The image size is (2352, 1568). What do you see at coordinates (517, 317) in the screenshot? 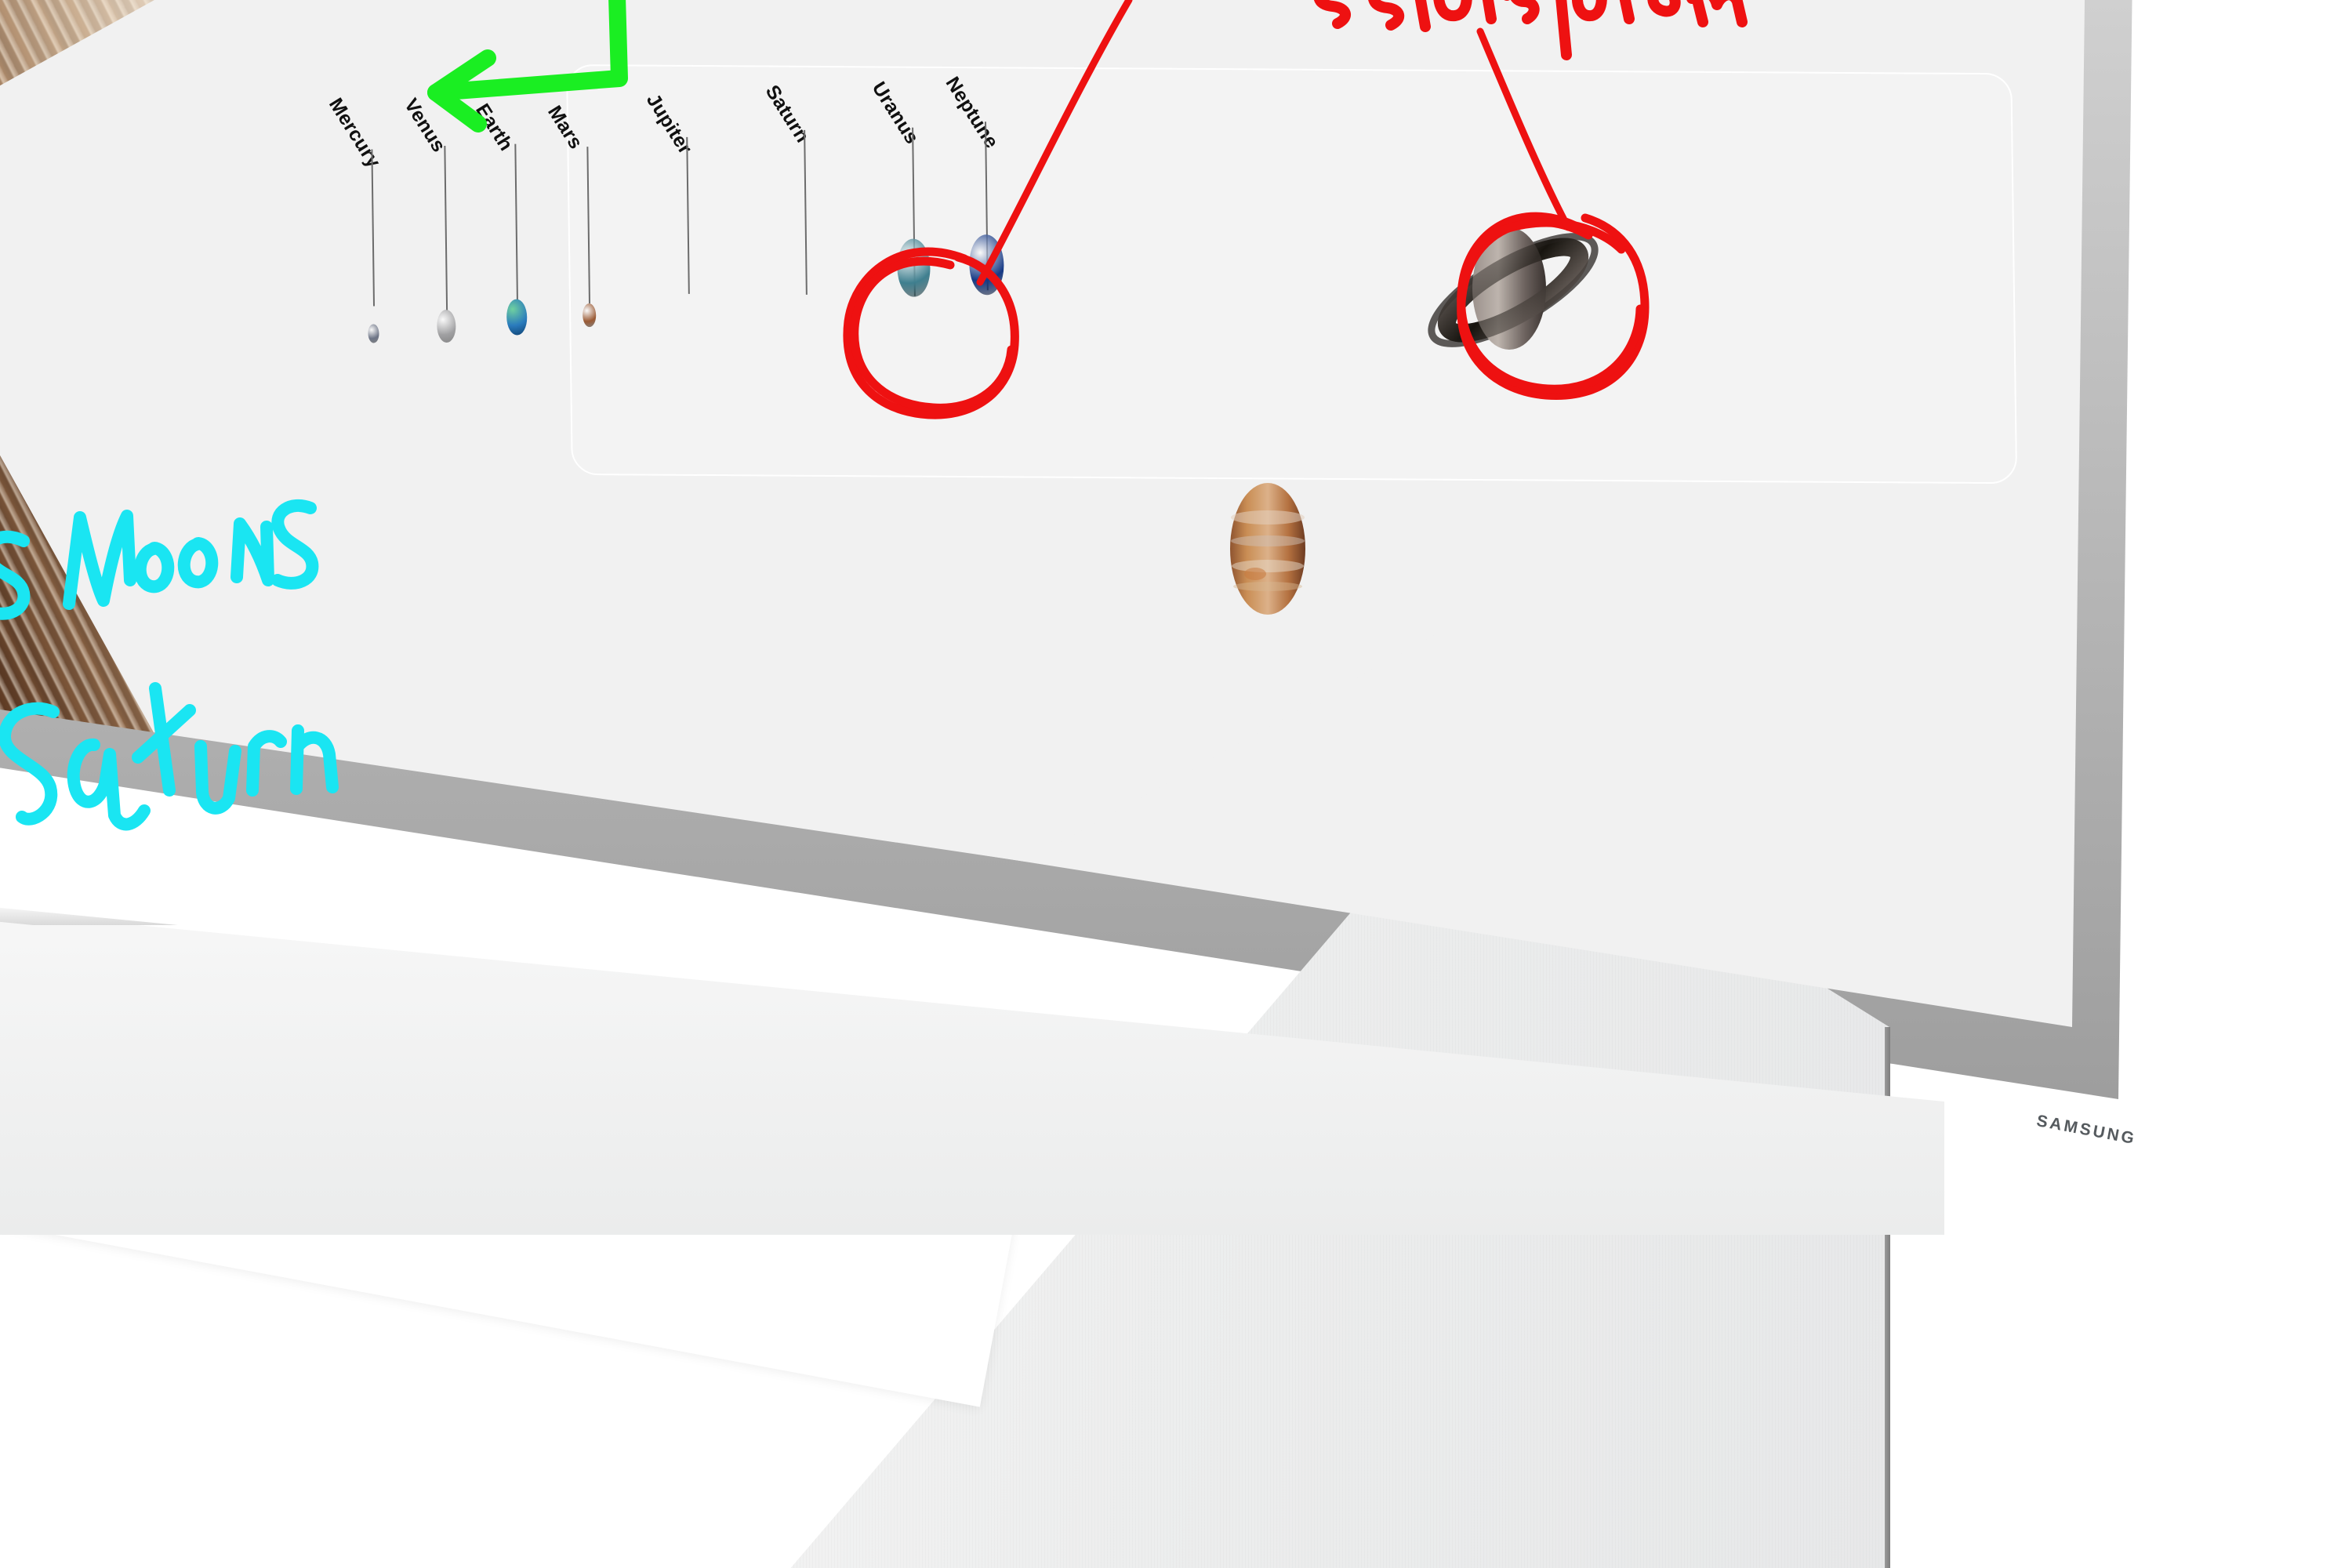
I see `planet-body-earth` at bounding box center [517, 317].